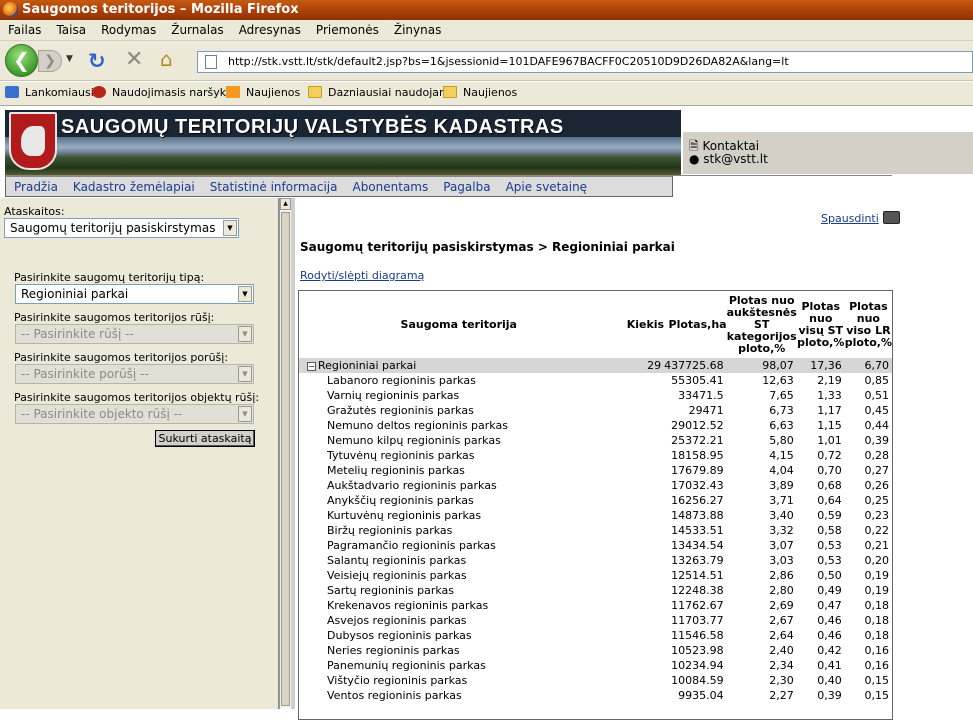  What do you see at coordinates (459, 324) in the screenshot?
I see `col-name-header: Saugoma teritorija` at bounding box center [459, 324].